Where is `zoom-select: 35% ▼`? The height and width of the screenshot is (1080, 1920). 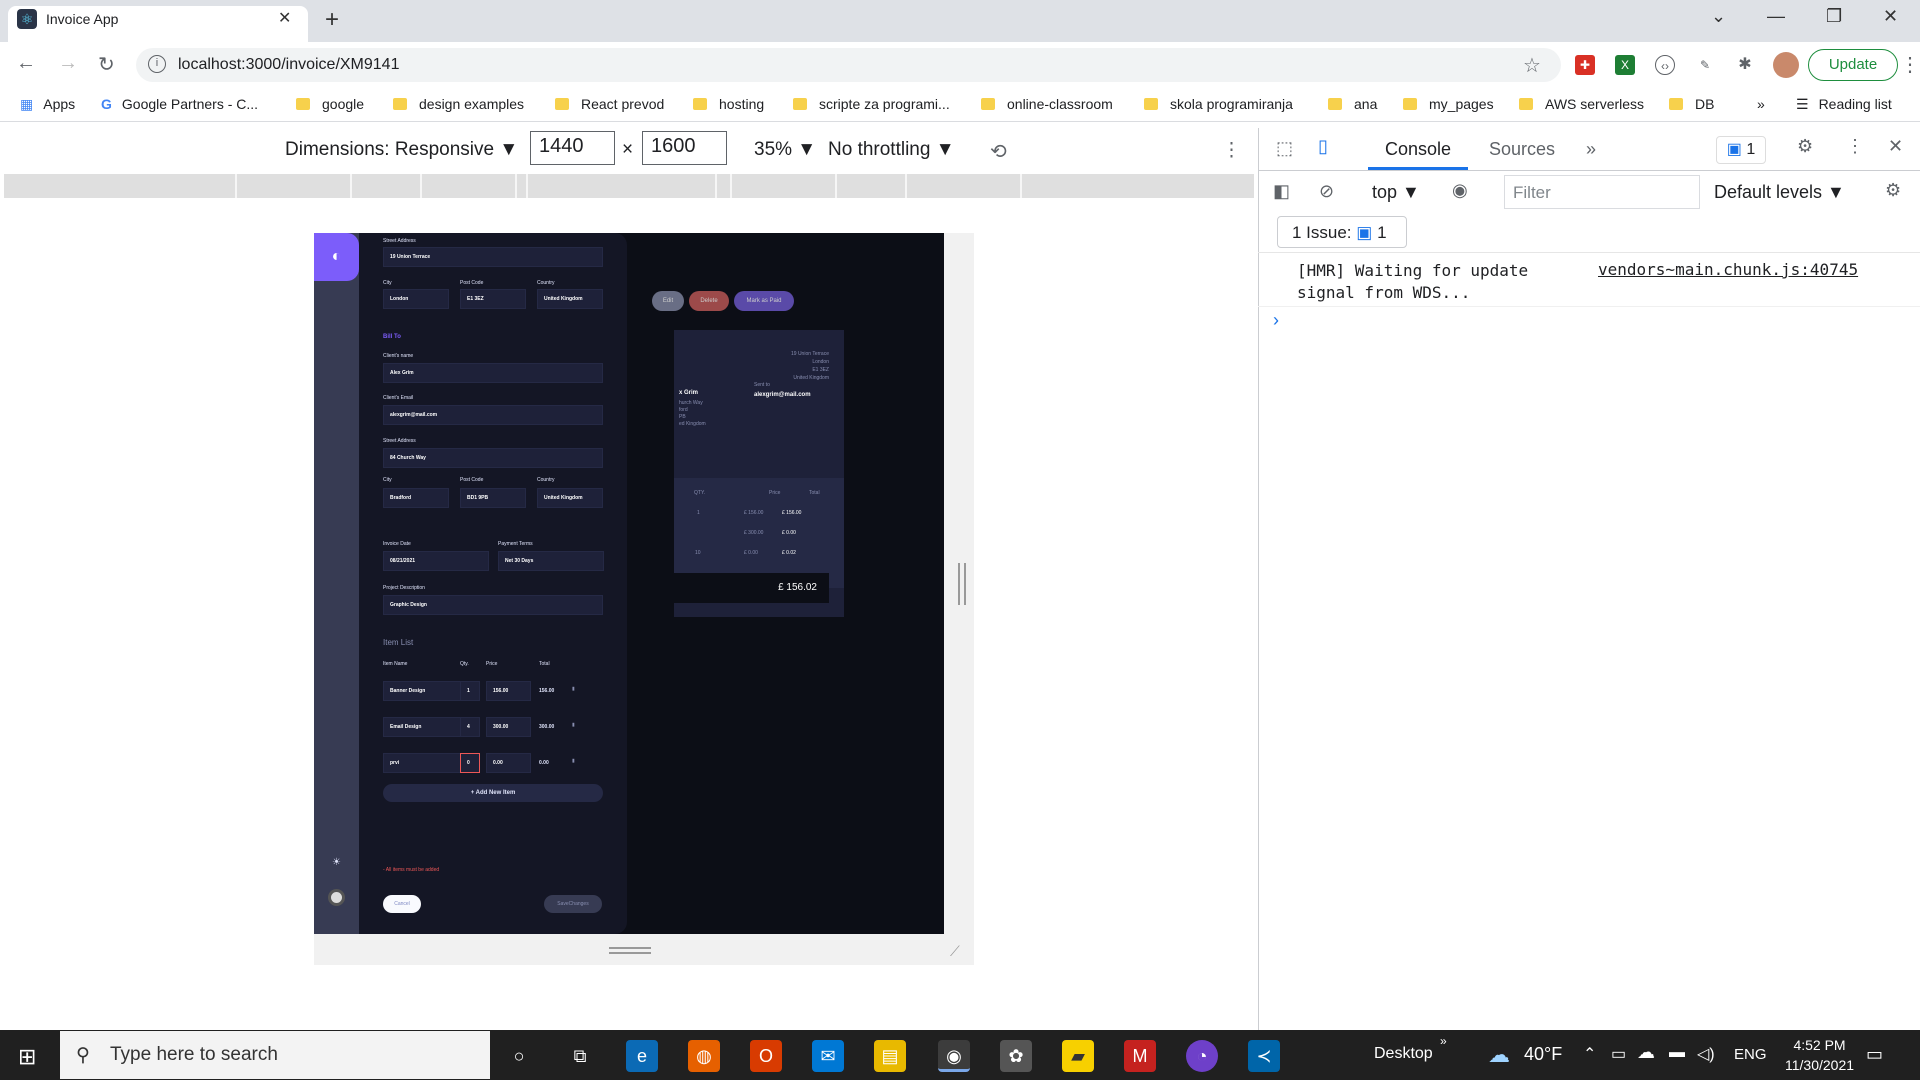 zoom-select: 35% ▼ is located at coordinates (785, 150).